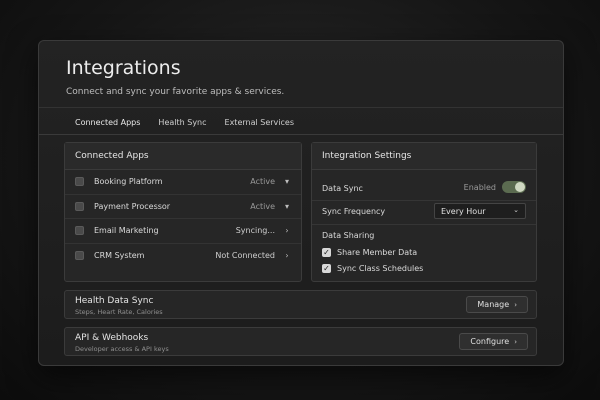 This screenshot has width=600, height=400. I want to click on app-name: CRM System, so click(119, 256).